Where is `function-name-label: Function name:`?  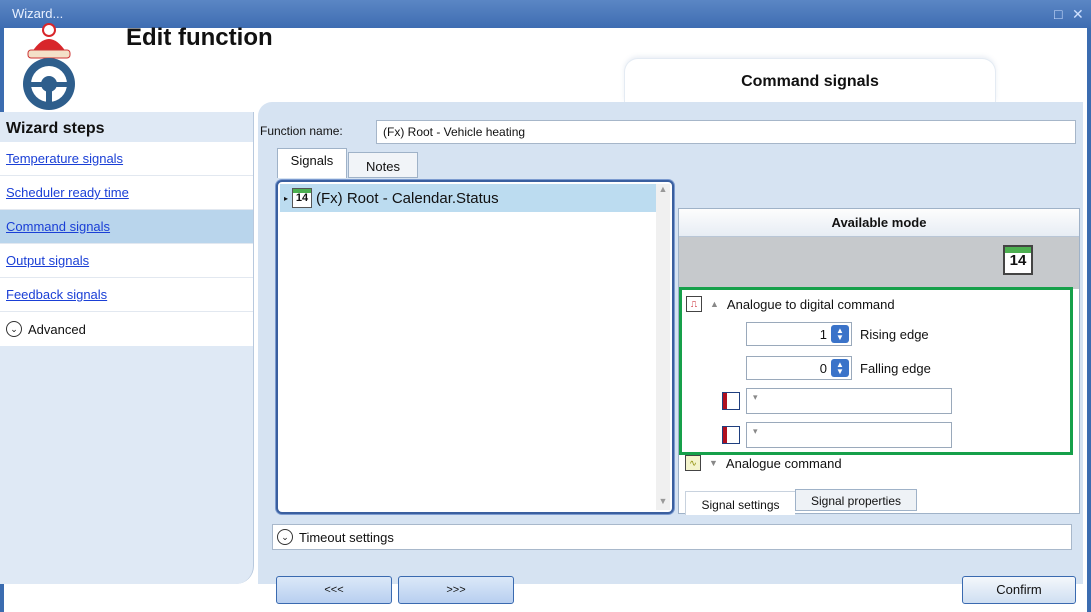 function-name-label: Function name: is located at coordinates (301, 131).